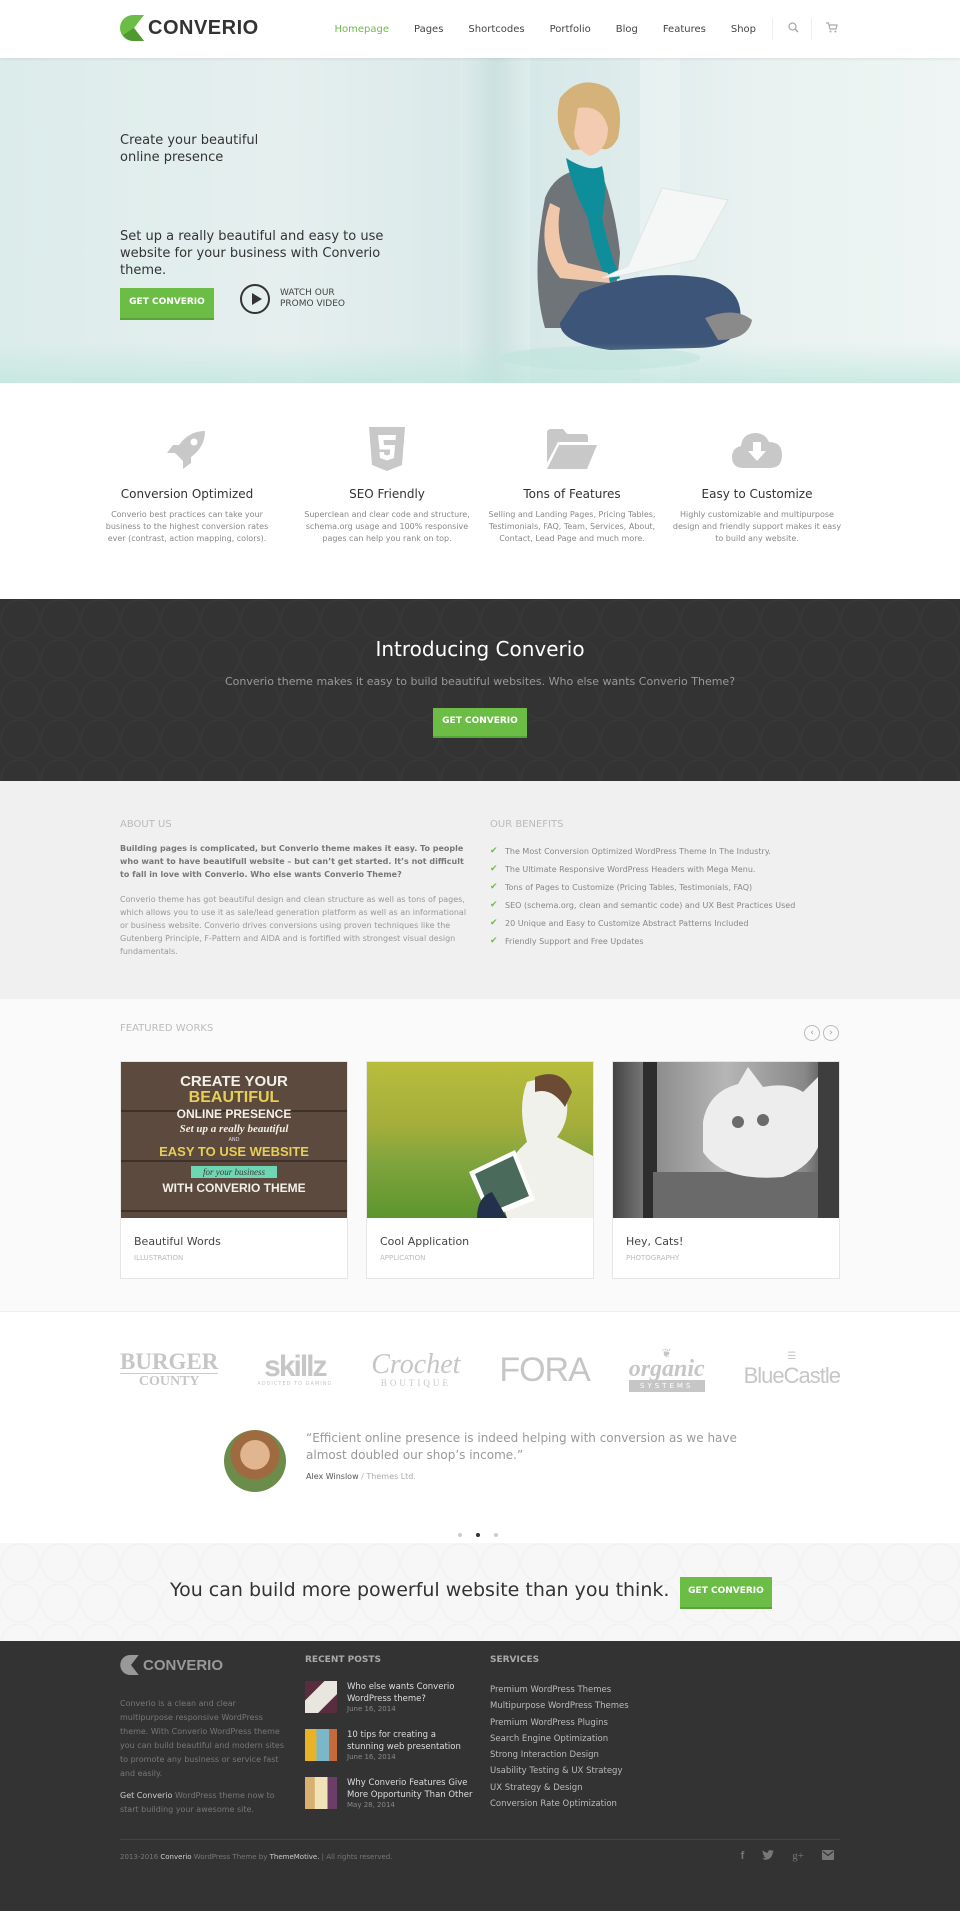  Describe the element at coordinates (732, 1241) in the screenshot. I see `work-title: Hey, Cats!` at that location.